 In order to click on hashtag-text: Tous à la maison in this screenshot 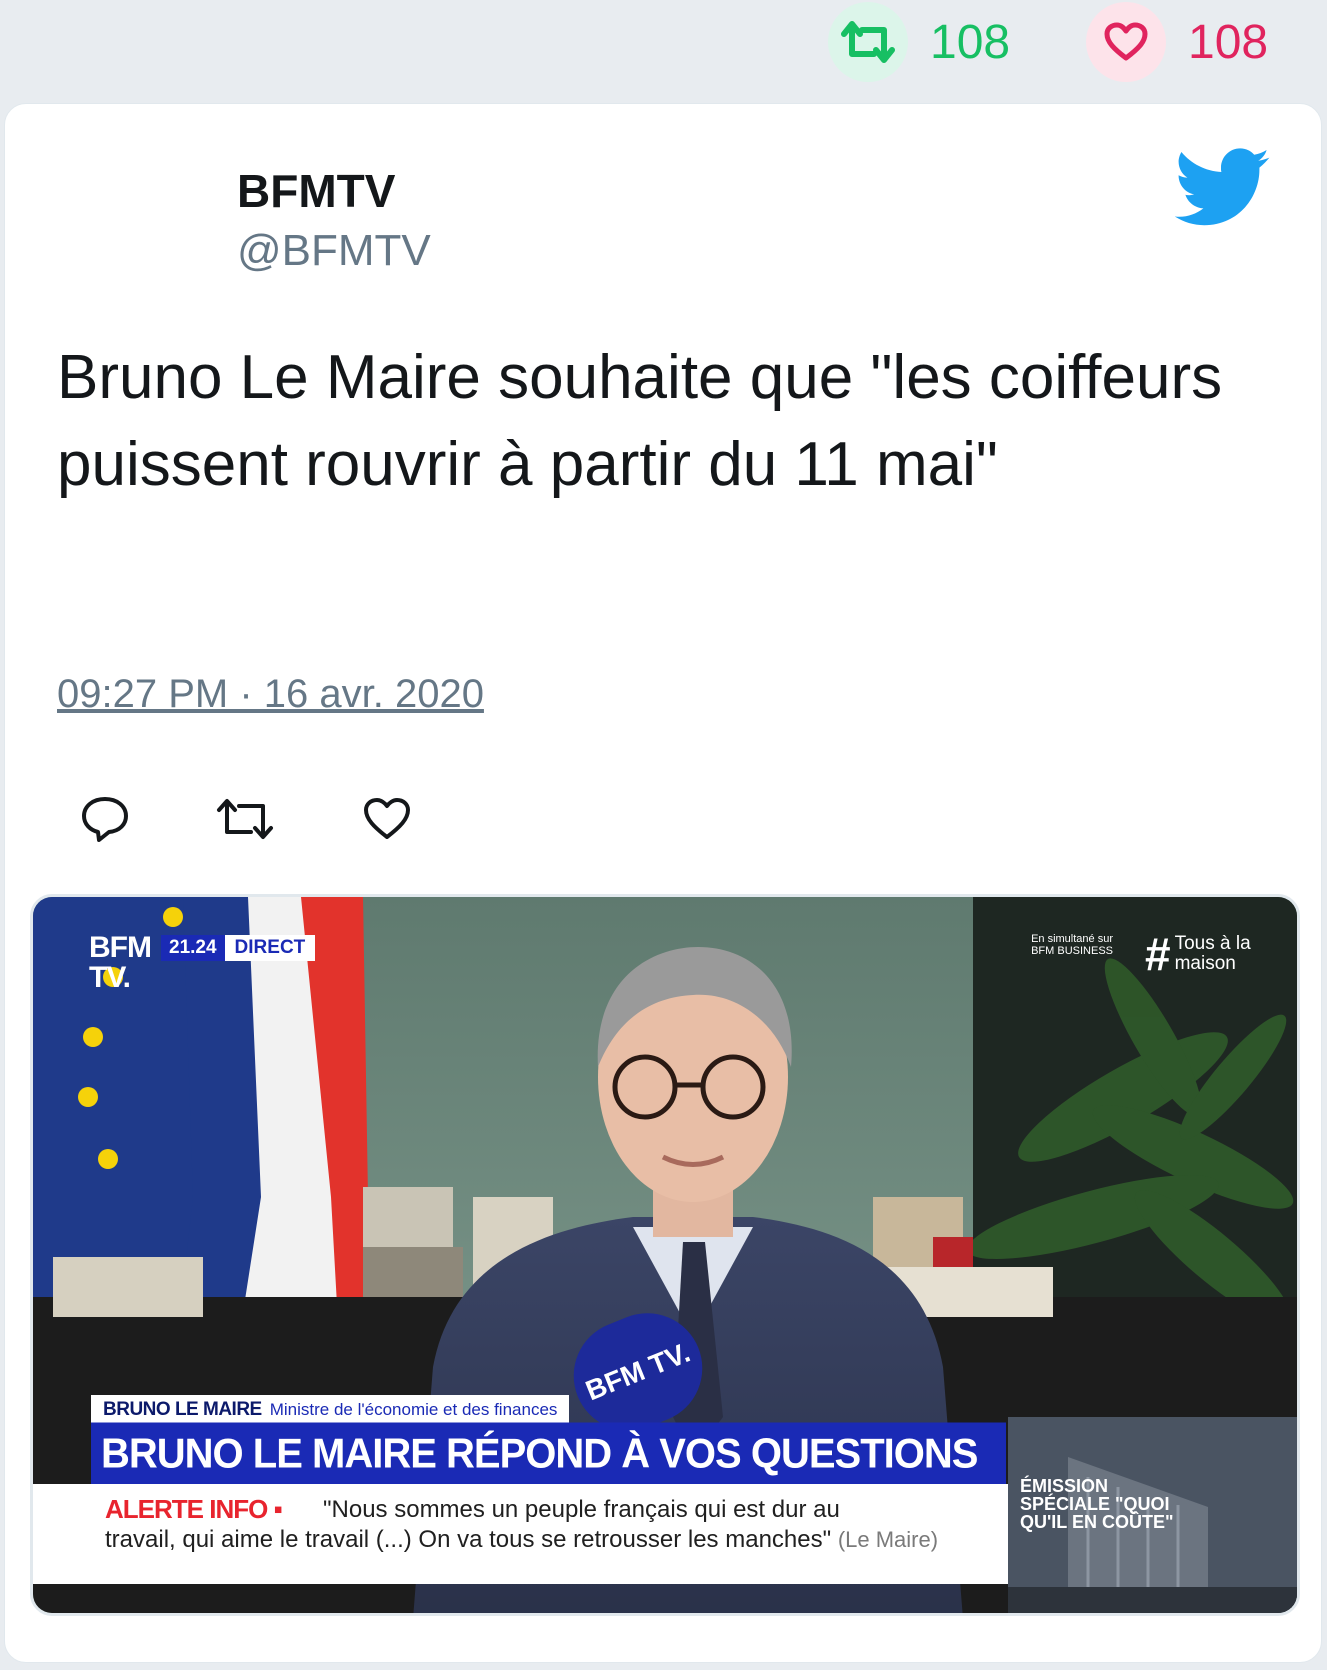, I will do `click(1213, 954)`.